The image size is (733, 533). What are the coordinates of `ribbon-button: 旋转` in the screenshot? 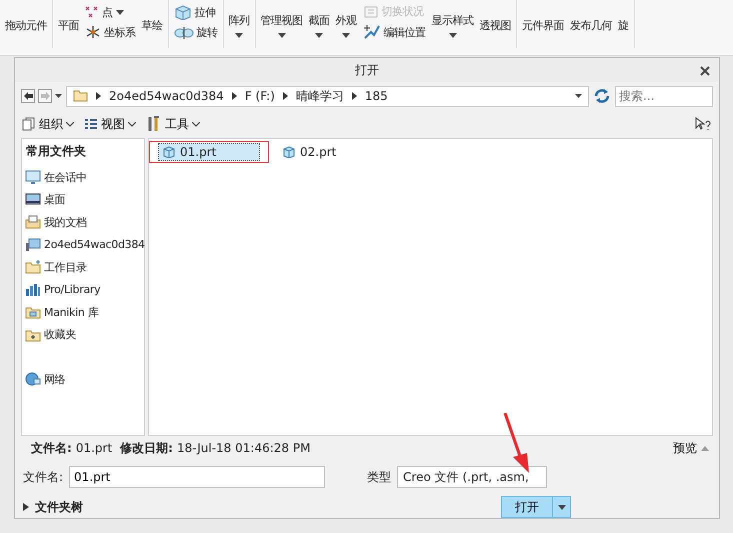 It's located at (196, 32).